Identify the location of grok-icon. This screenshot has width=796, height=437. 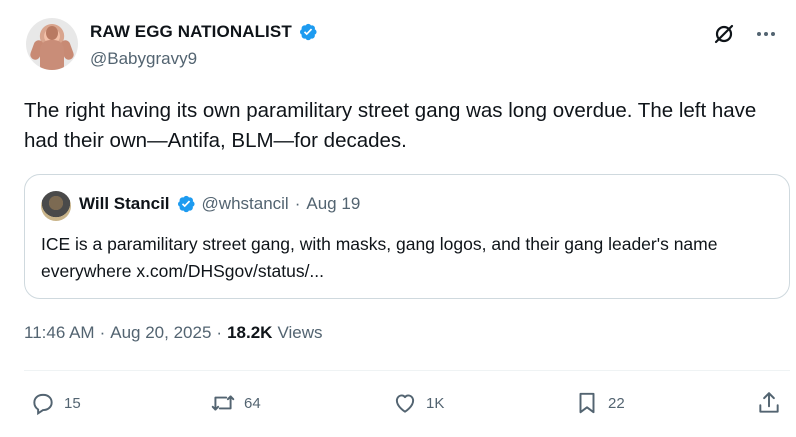
(724, 36).